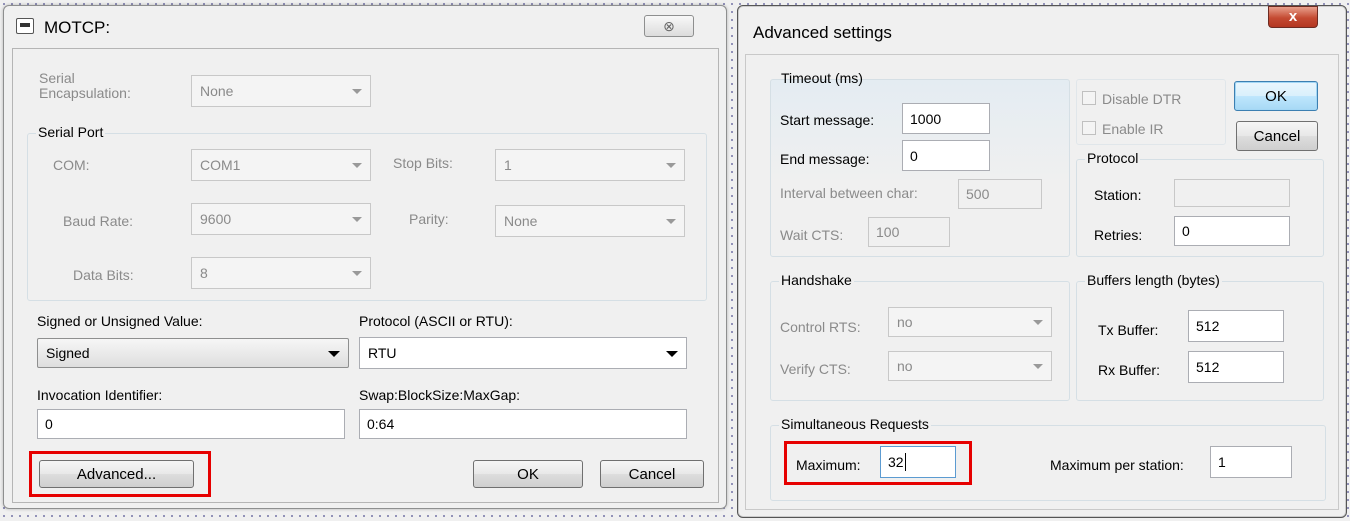 The image size is (1350, 521). What do you see at coordinates (1089, 128) in the screenshot?
I see `enable-ir-checkbox` at bounding box center [1089, 128].